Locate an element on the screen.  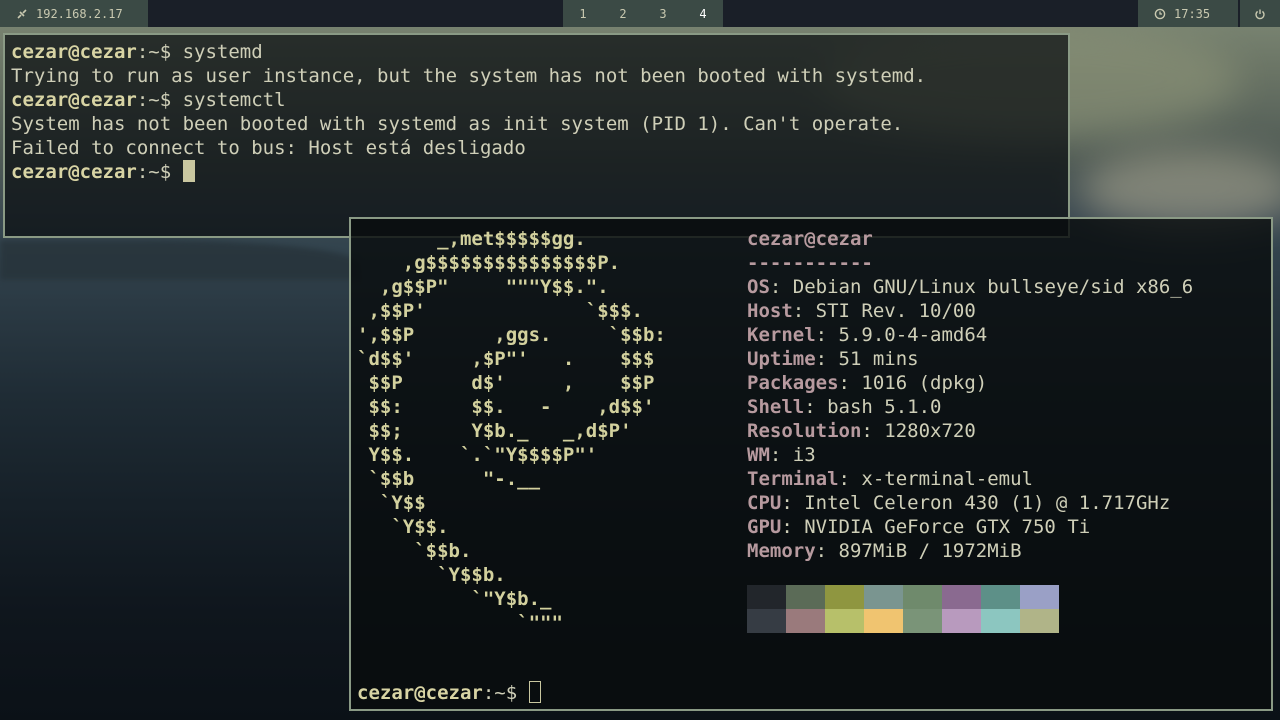
ascii-art-line: ,g$$$$$$$$$$$$$$$P. is located at coordinates (489, 263).